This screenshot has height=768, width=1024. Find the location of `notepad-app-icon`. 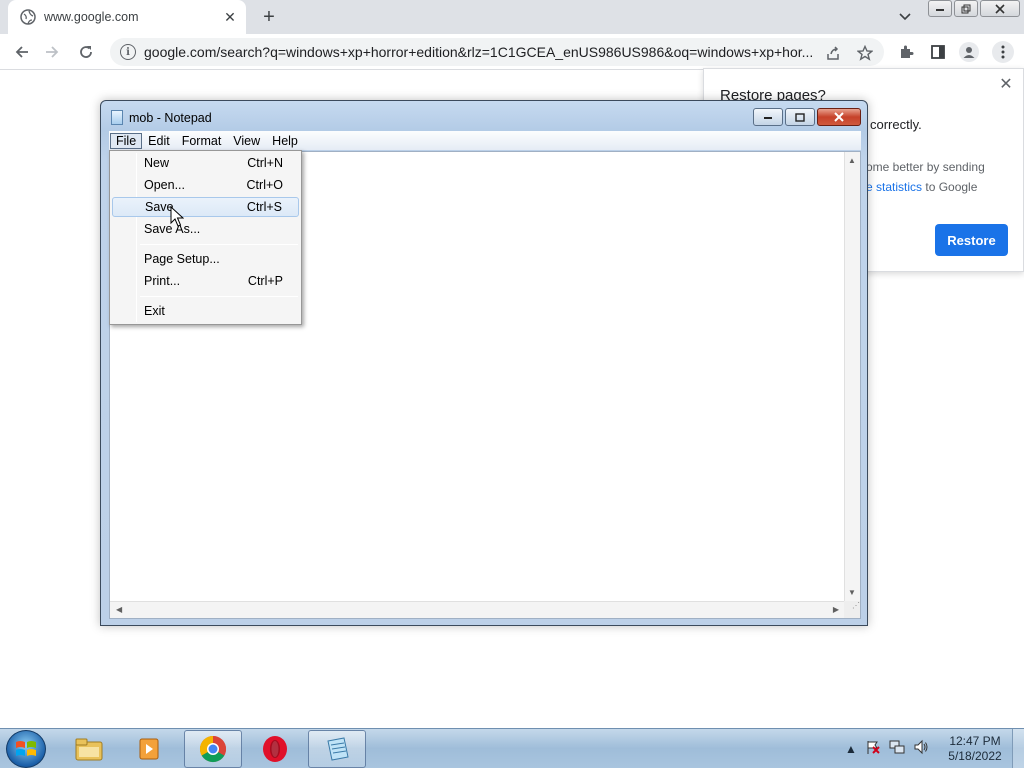

notepad-app-icon is located at coordinates (338, 749).